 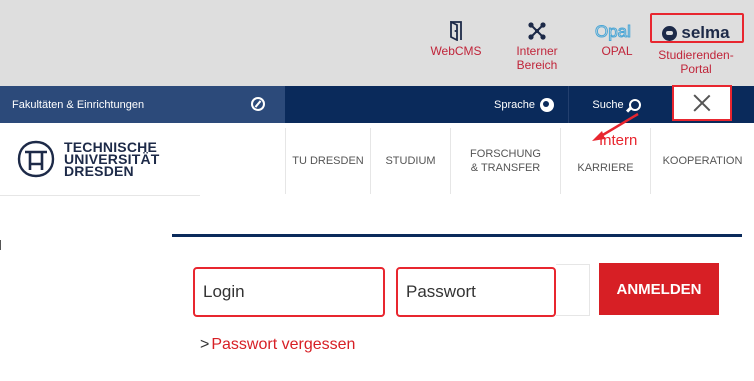 I want to click on menu-karriere-label: KARRIERE, so click(x=605, y=168).